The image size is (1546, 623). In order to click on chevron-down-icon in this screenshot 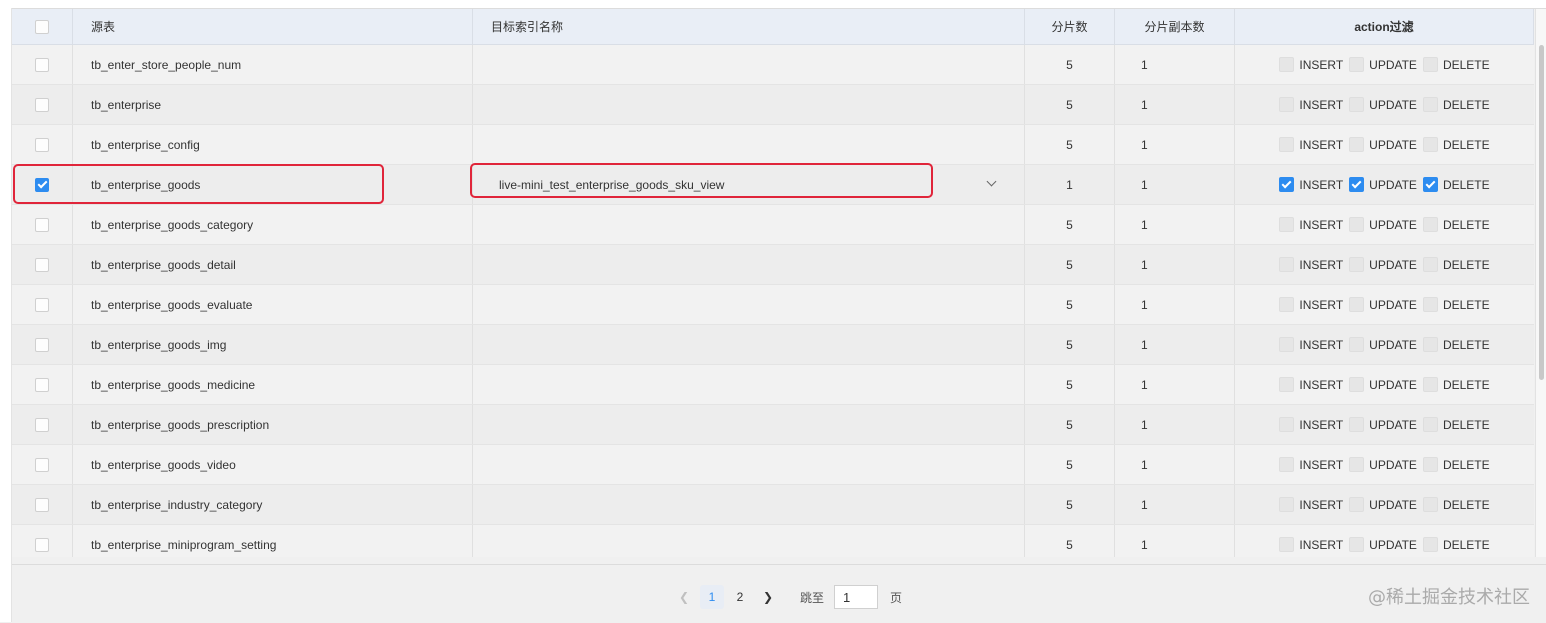, I will do `click(991, 181)`.